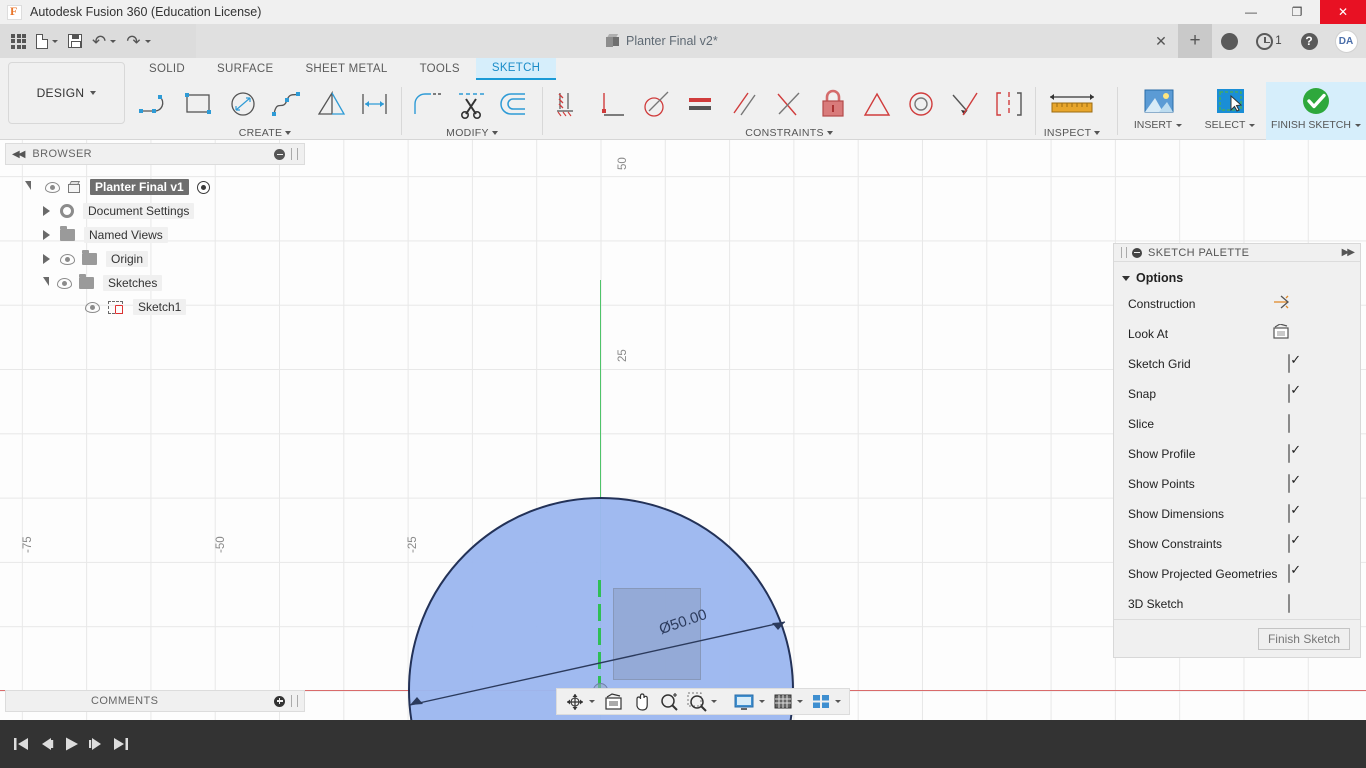 The height and width of the screenshot is (768, 1366). What do you see at coordinates (1346, 41) in the screenshot?
I see `avatar: DA` at bounding box center [1346, 41].